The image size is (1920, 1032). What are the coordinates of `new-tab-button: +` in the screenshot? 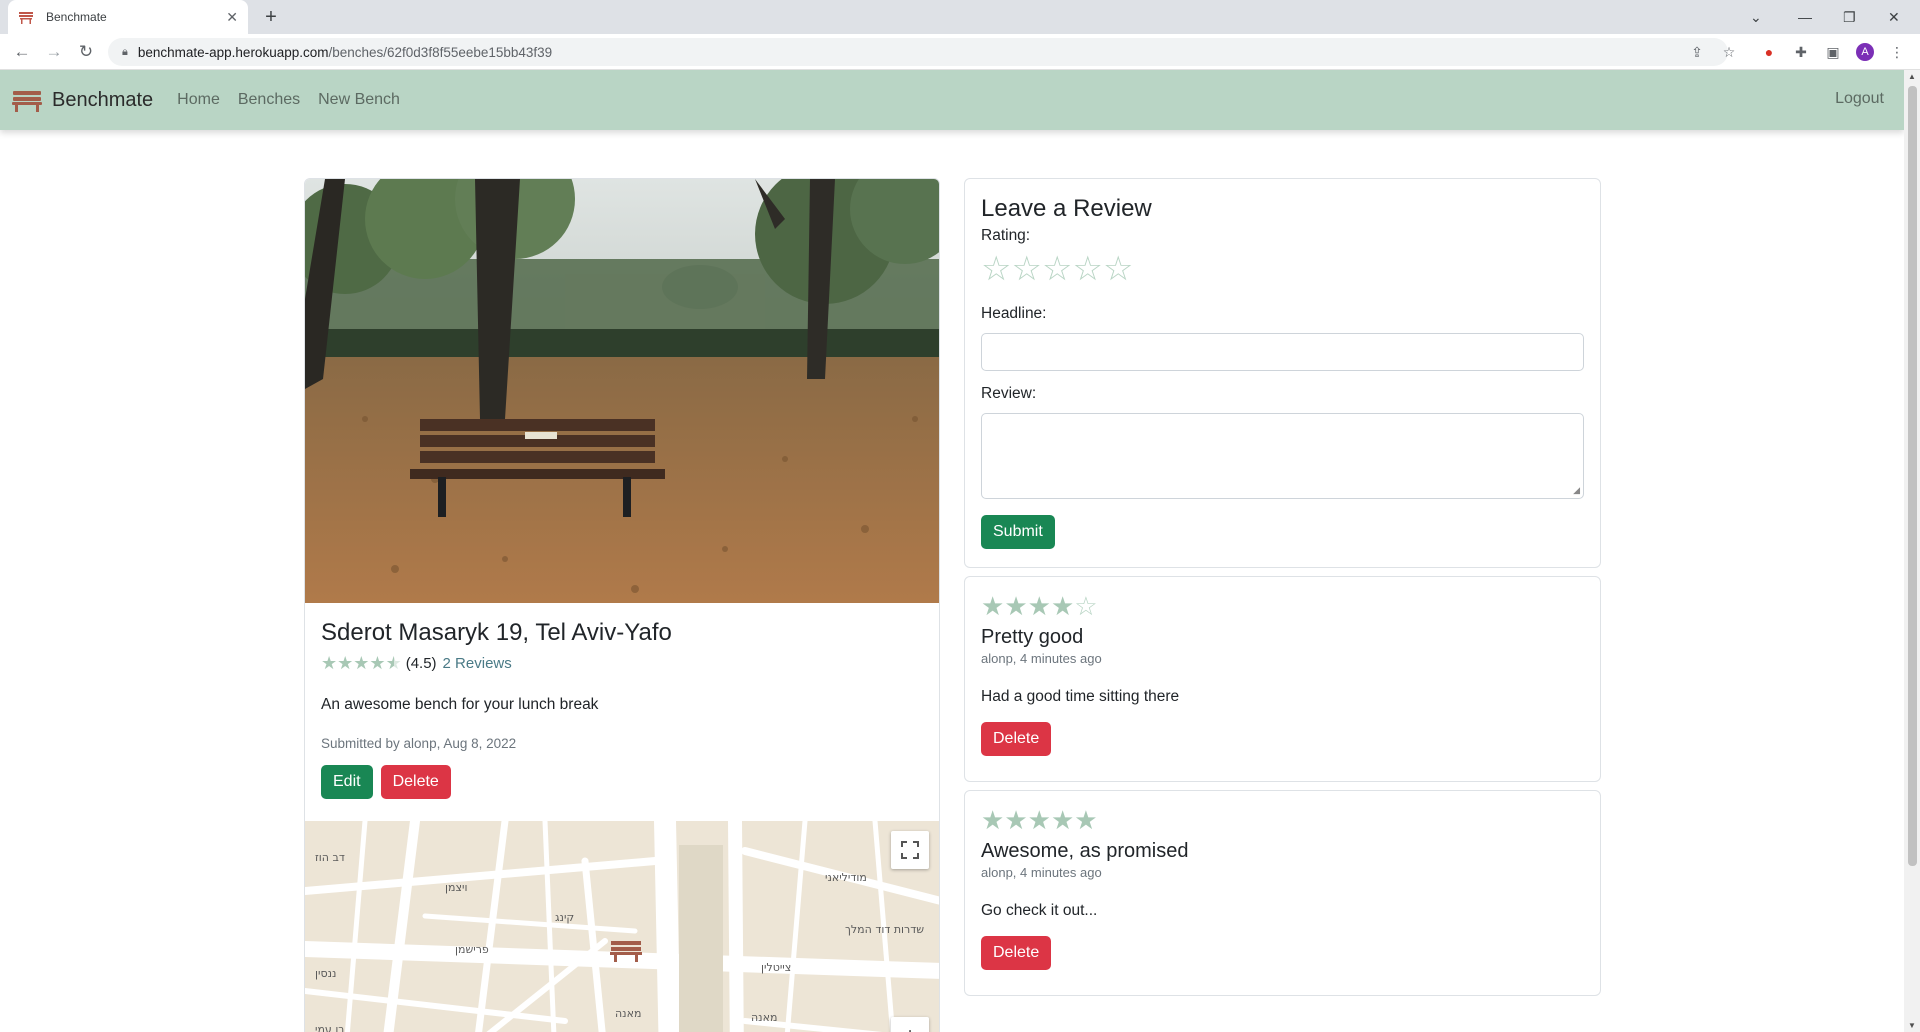 It's located at (271, 17).